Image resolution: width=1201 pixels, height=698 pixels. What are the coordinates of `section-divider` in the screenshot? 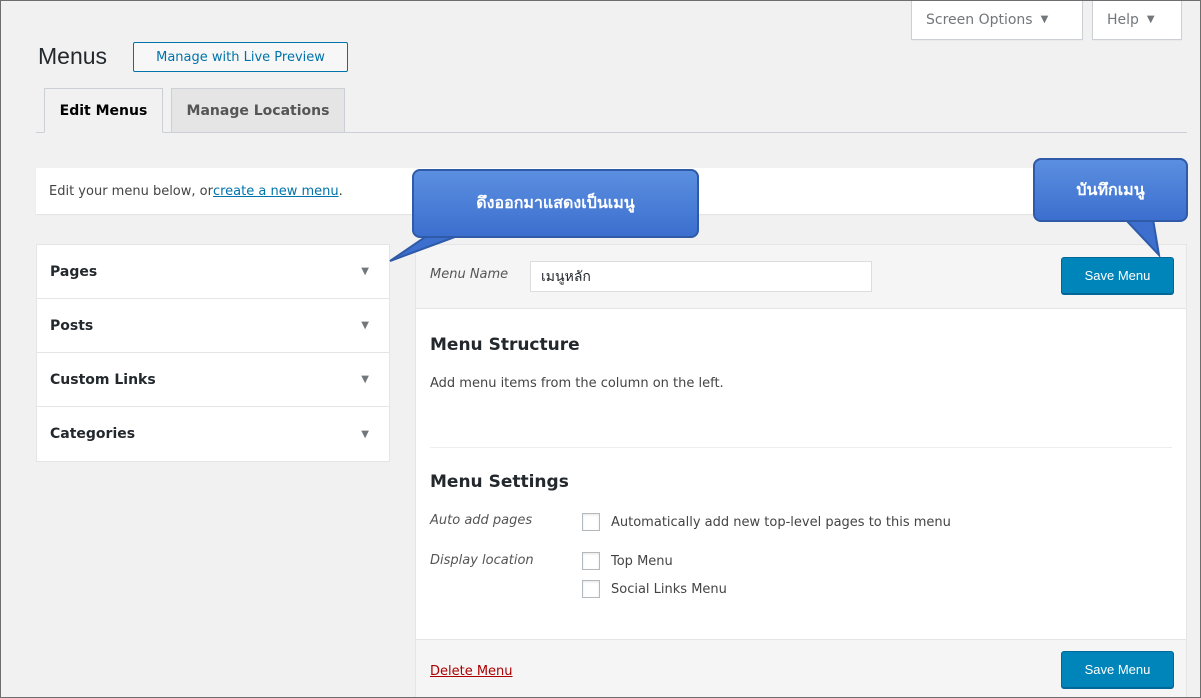 It's located at (801, 447).